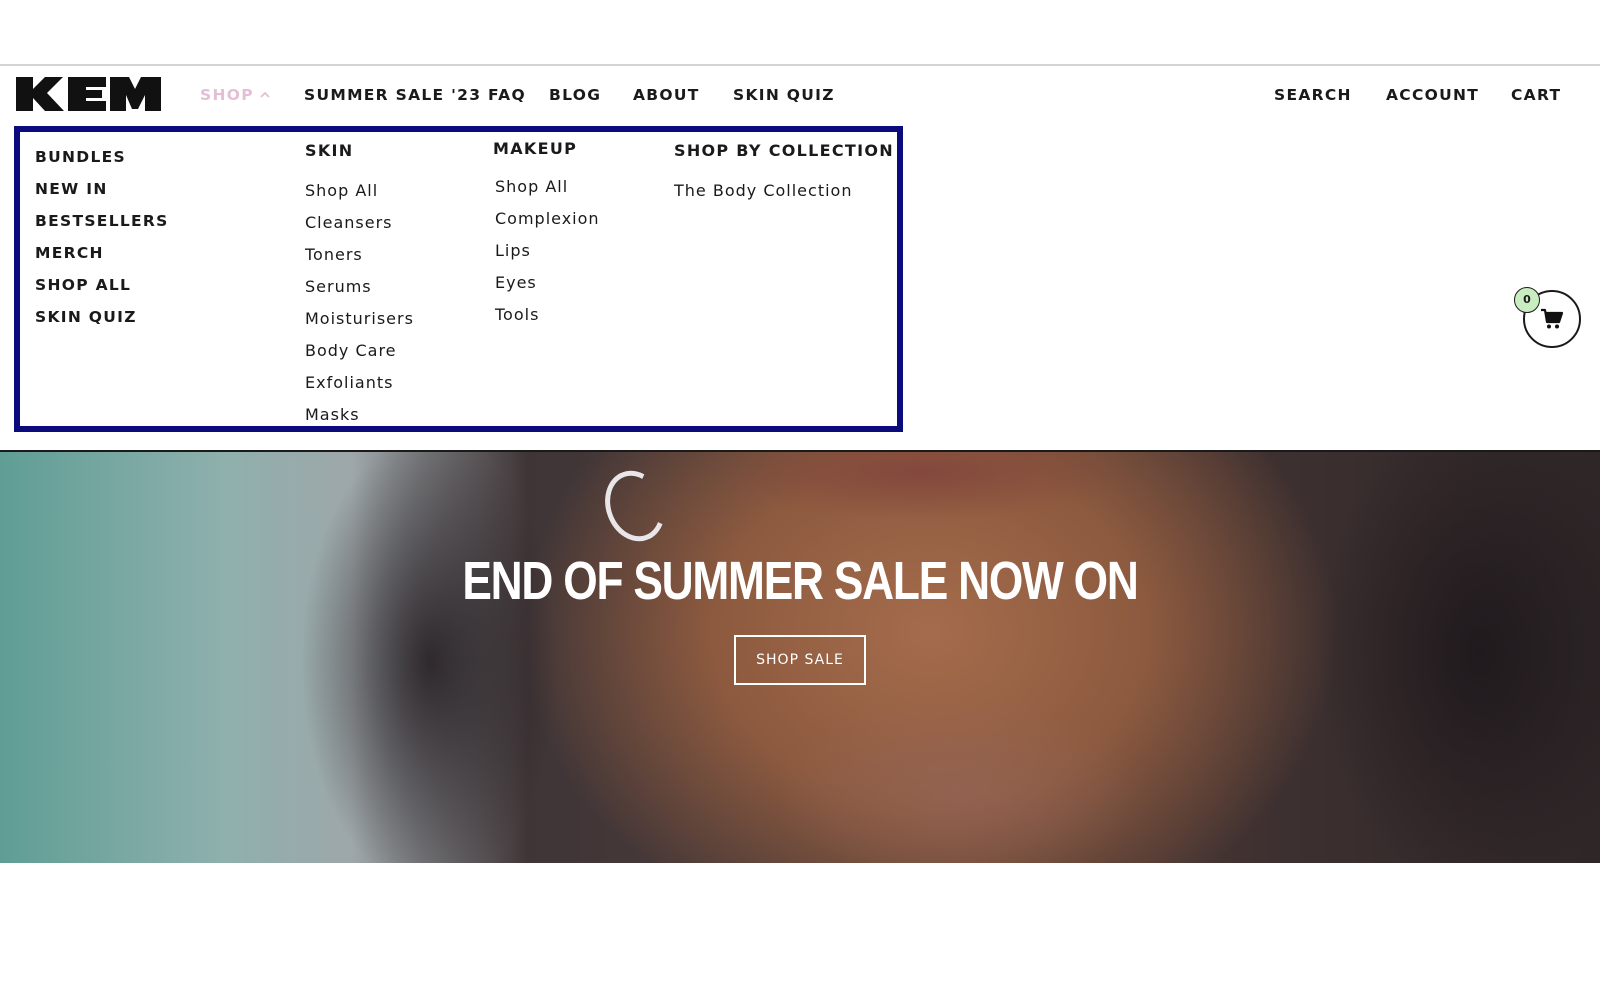 This screenshot has width=1600, height=1000. What do you see at coordinates (102, 322) in the screenshot?
I see `menu-link-skin-quiz: SKIN QUIZ` at bounding box center [102, 322].